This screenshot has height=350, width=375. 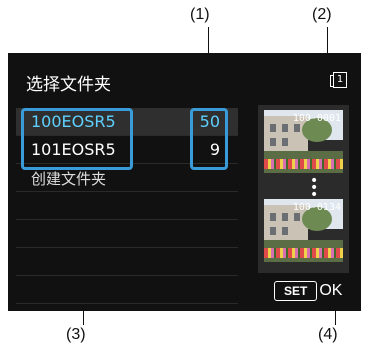 I want to click on callout-4: (4), so click(x=328, y=334).